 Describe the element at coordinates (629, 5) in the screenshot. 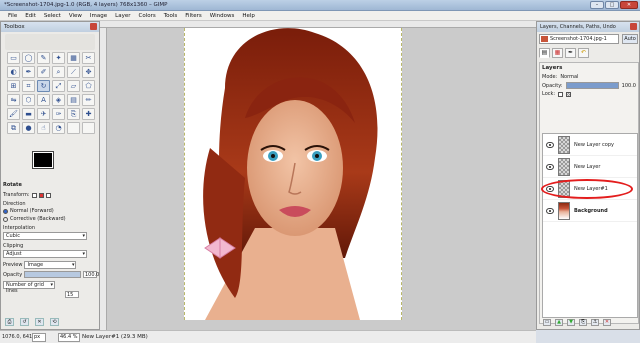

I see `close-button: ✕` at that location.